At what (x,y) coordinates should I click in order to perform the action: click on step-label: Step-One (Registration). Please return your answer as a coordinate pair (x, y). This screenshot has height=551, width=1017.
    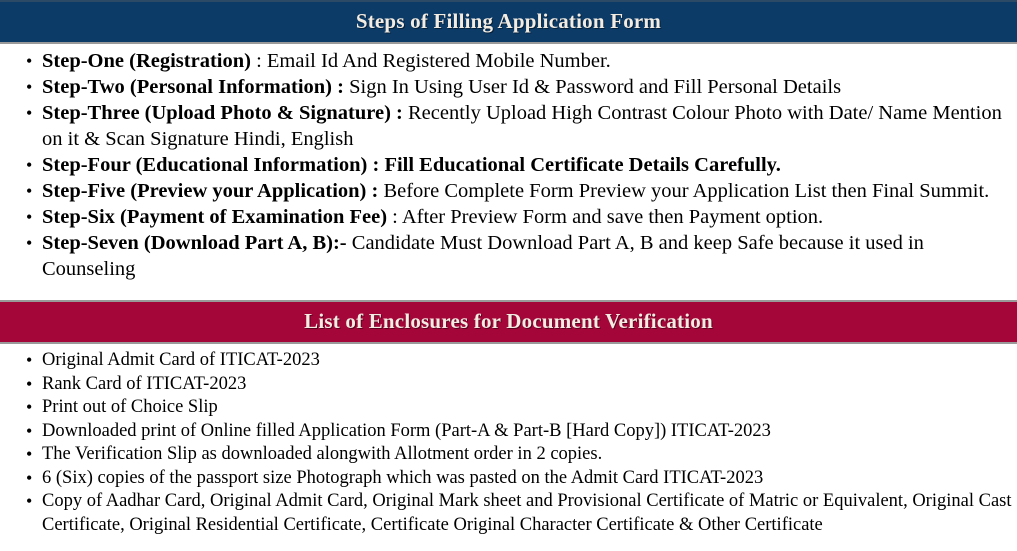
    Looking at the image, I should click on (146, 61).